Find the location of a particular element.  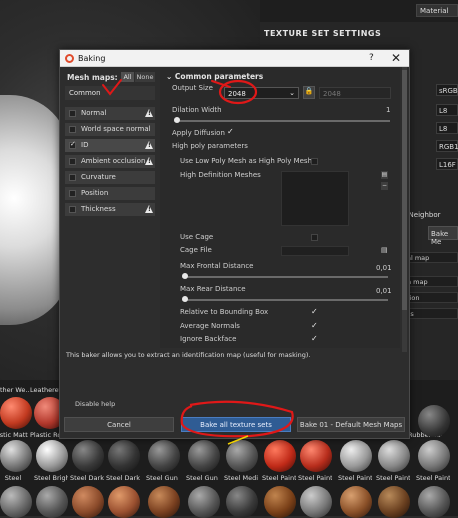

map-row-ambient-occlusion: Ambient occlusion is located at coordinates (110, 161).